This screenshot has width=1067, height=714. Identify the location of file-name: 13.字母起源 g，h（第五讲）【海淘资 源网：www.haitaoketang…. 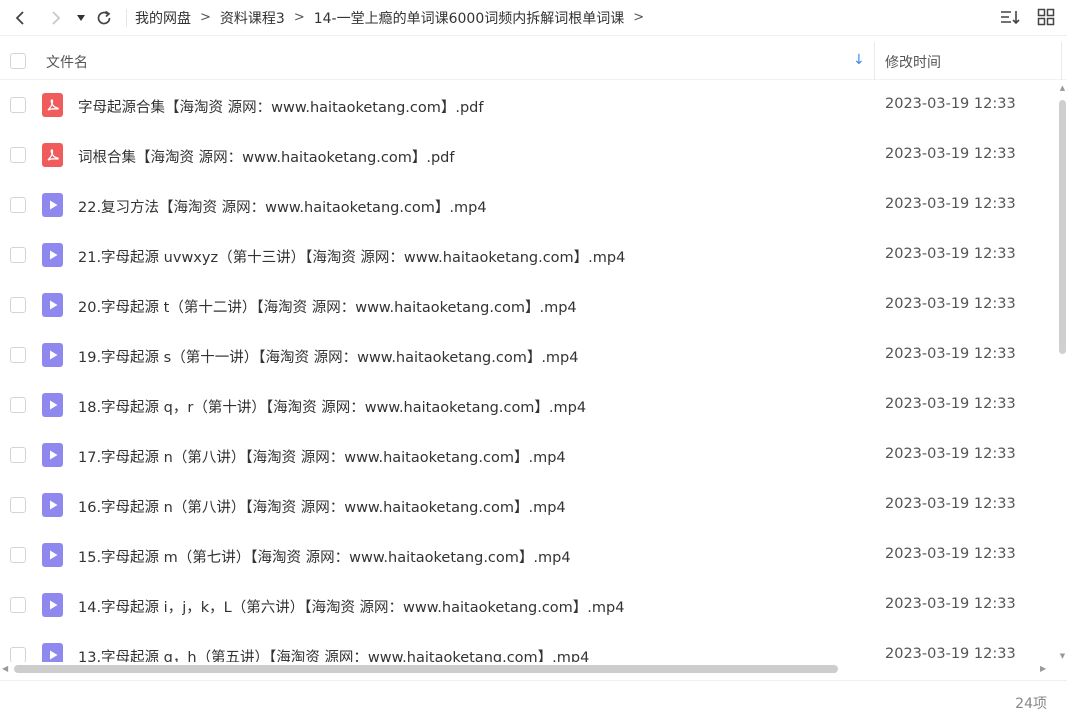
(333, 654).